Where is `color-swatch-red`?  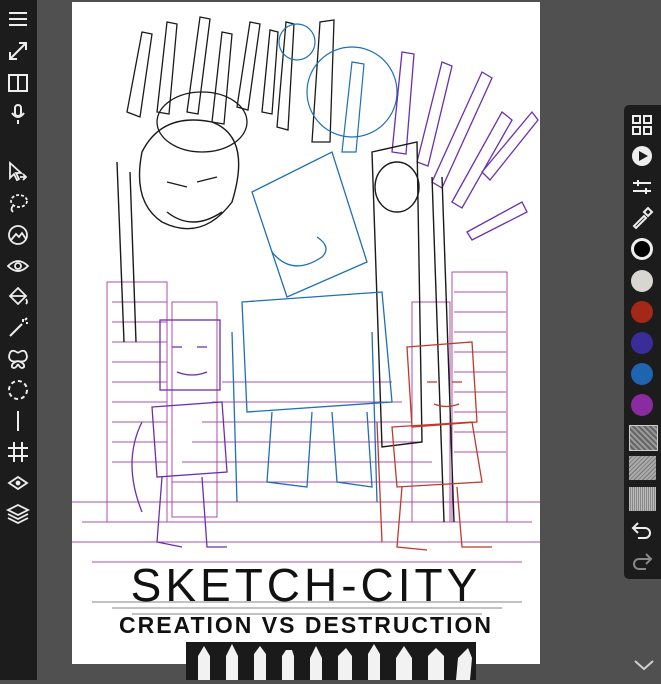
color-swatch-red is located at coordinates (642, 312).